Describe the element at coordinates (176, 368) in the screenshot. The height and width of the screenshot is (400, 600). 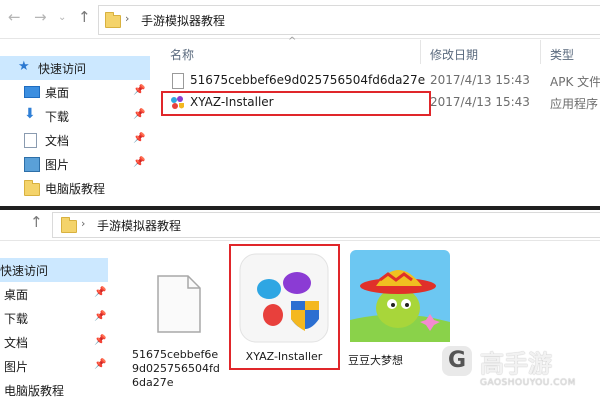
I see `tile-label-line: 9d025756504fd` at that location.